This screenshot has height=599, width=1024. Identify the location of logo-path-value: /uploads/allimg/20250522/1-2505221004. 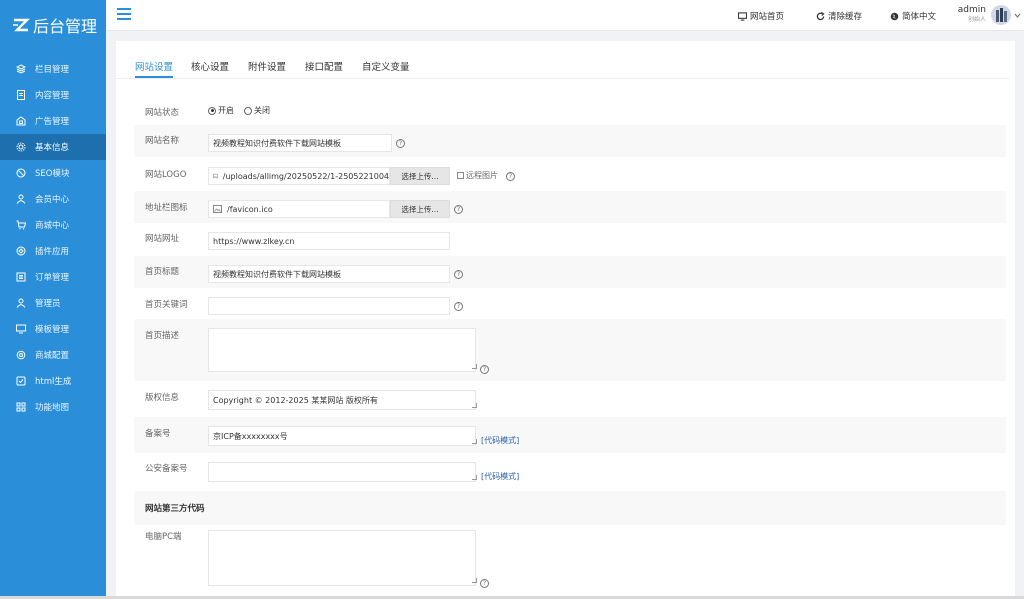
(305, 176).